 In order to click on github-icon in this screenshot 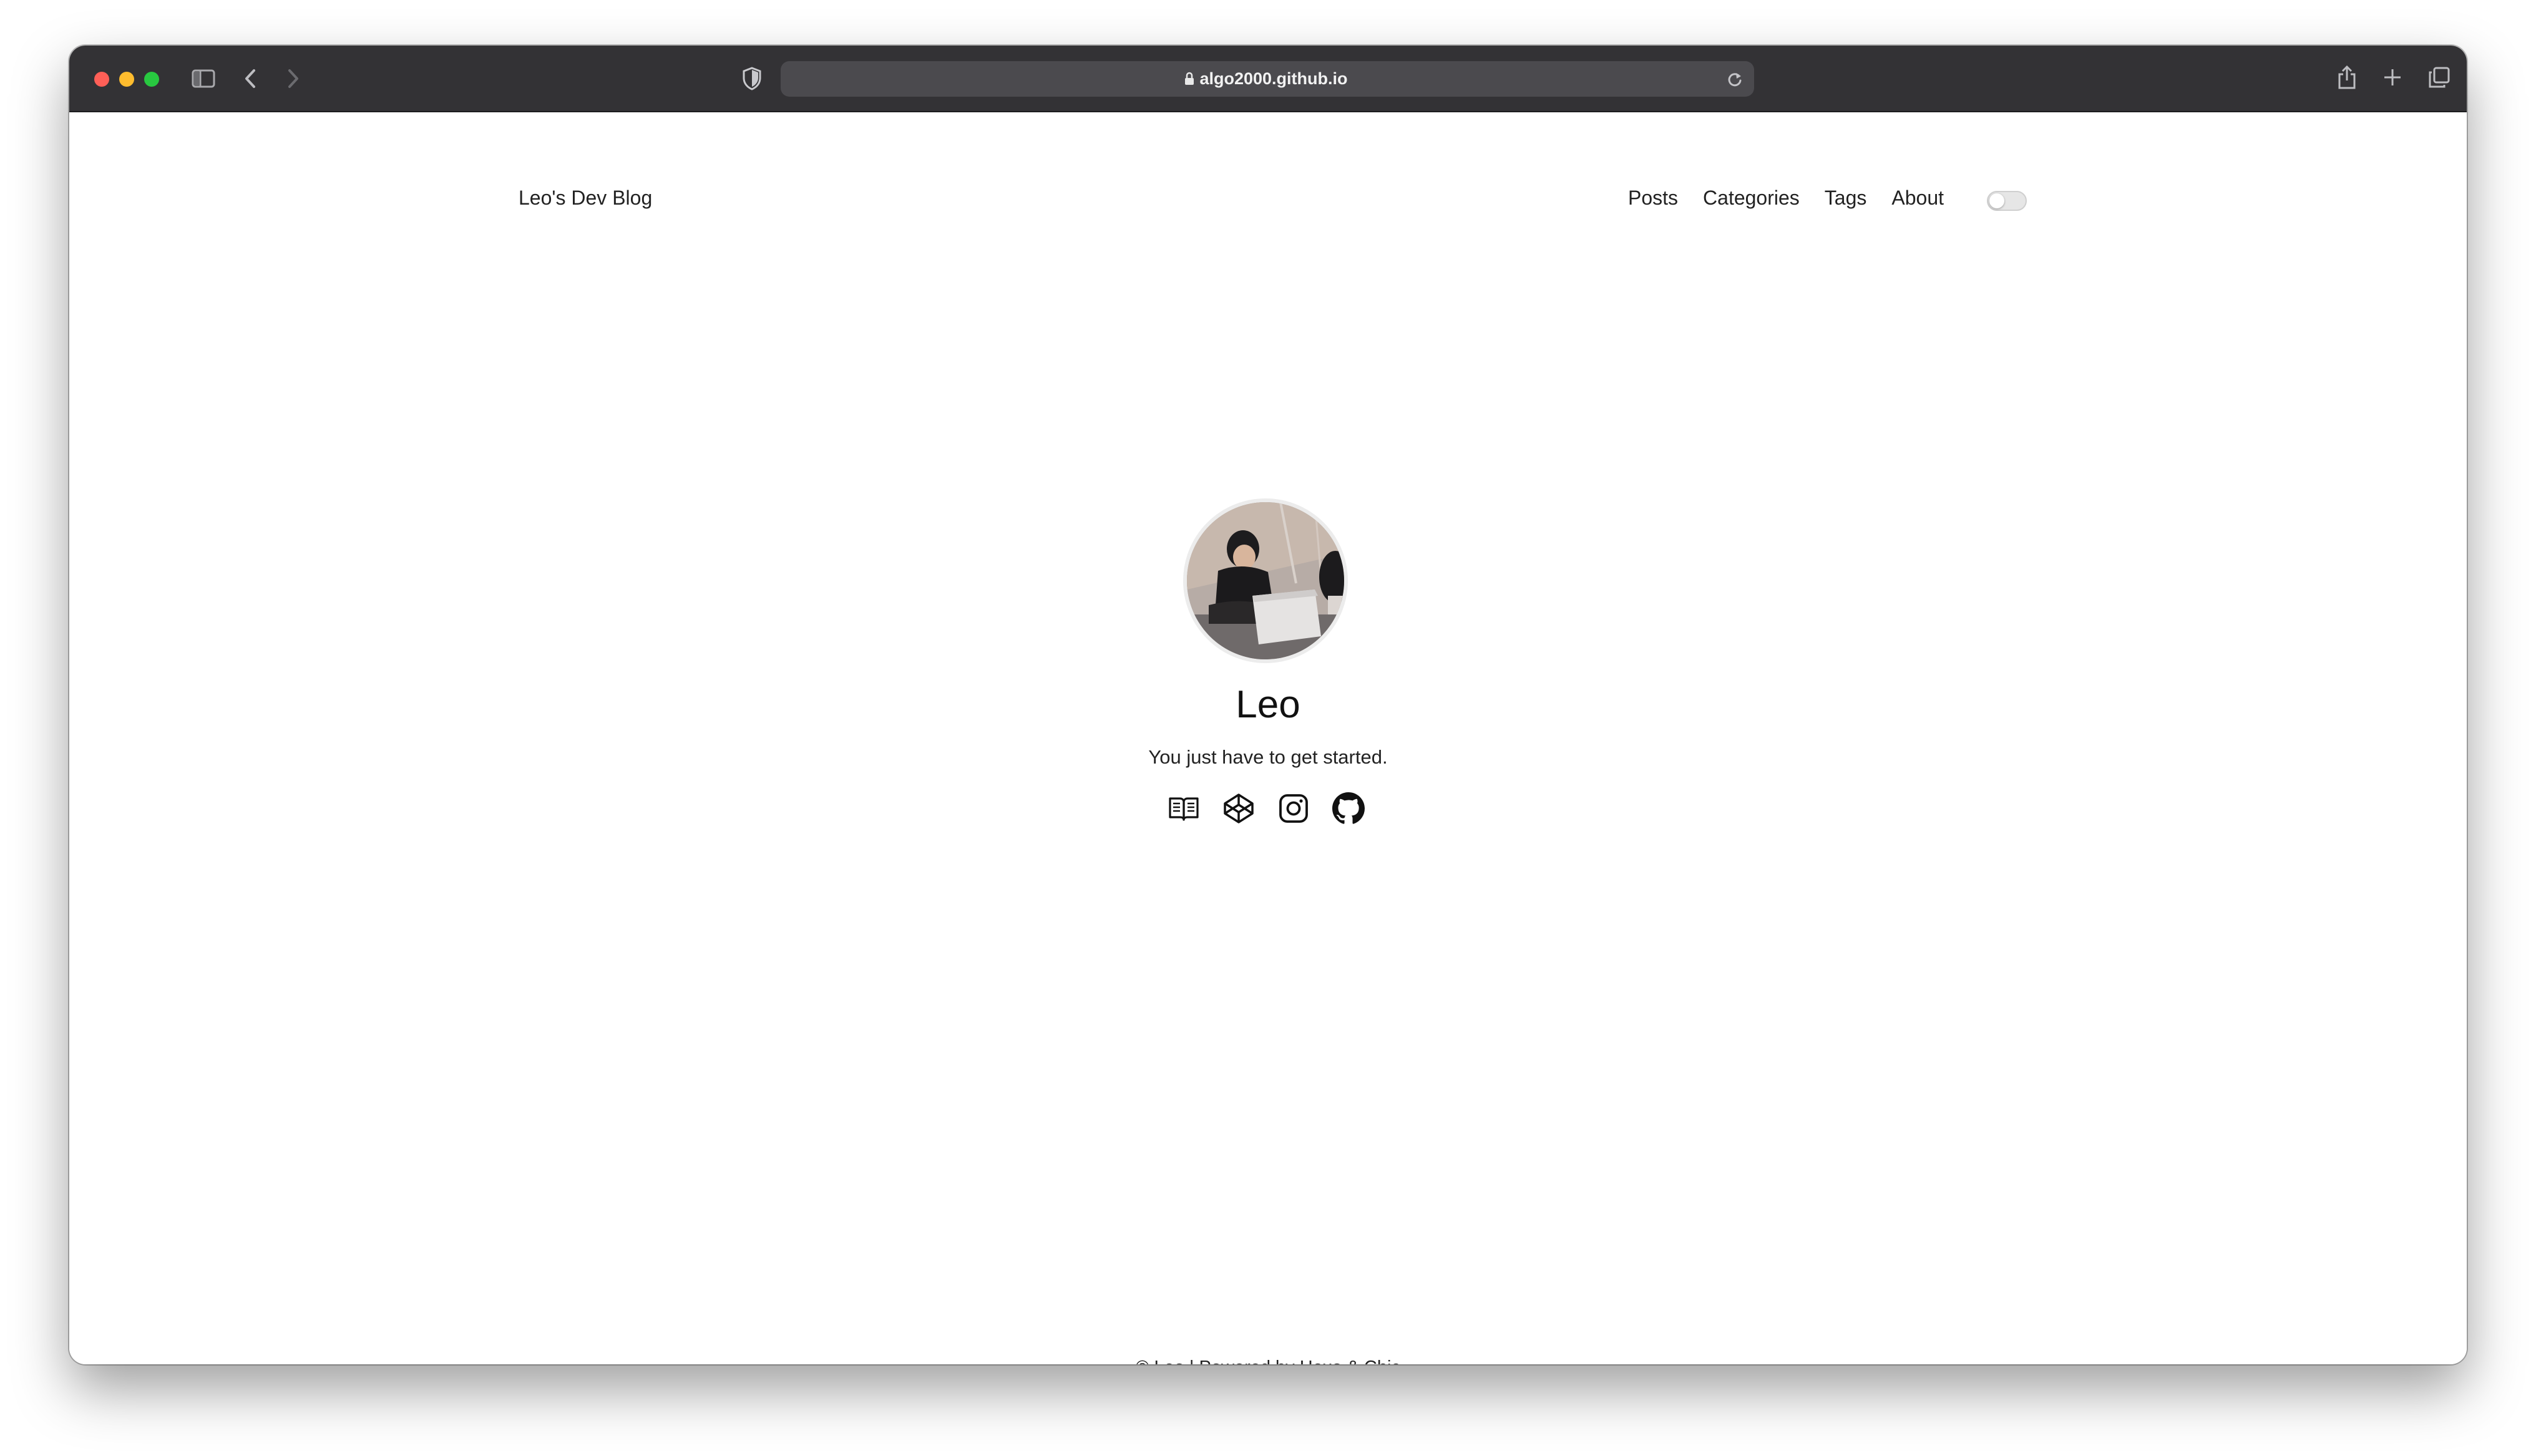, I will do `click(1348, 809)`.